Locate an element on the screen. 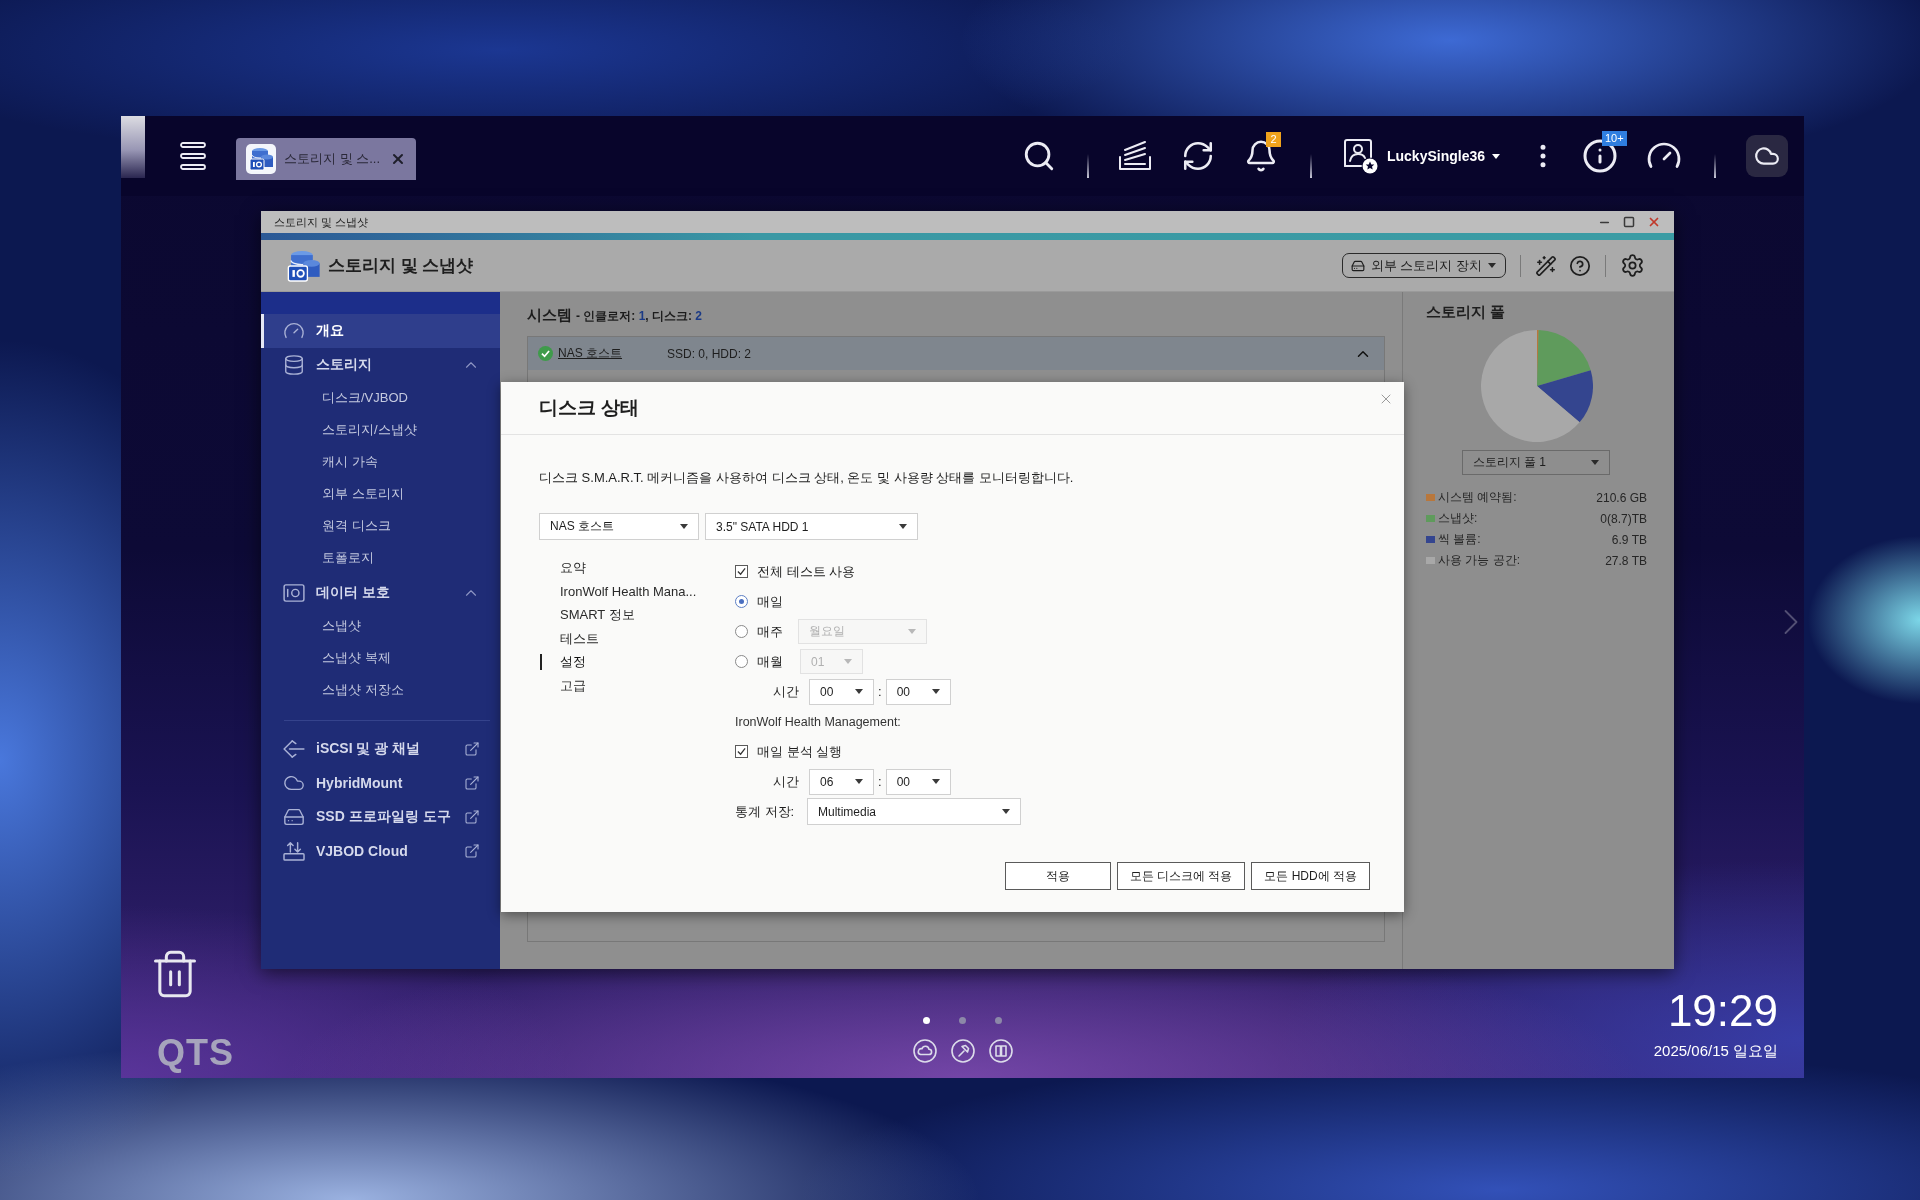  window-title: 스토리지 및 스냅샷 is located at coordinates (322, 222).